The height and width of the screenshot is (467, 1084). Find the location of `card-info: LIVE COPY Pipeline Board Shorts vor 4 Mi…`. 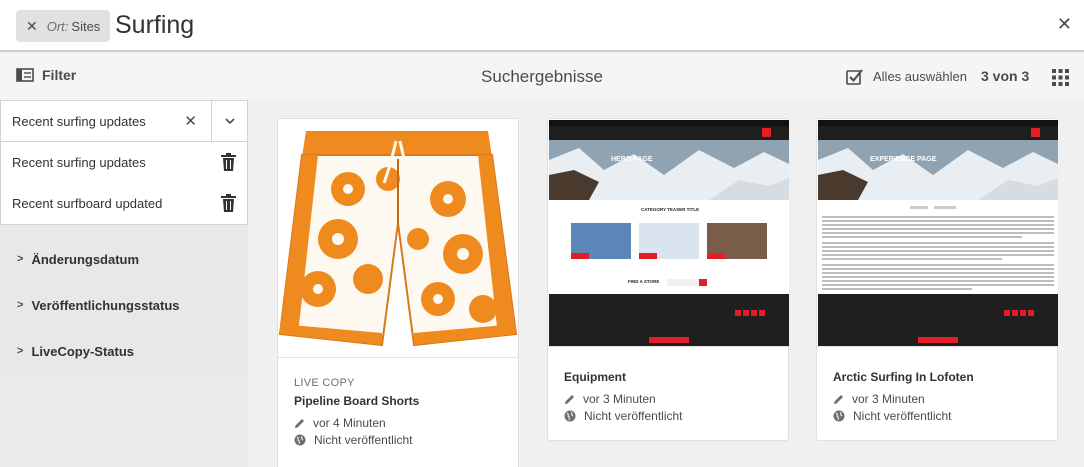

card-info: LIVE COPY Pipeline Board Shorts vor 4 Mi… is located at coordinates (356, 412).